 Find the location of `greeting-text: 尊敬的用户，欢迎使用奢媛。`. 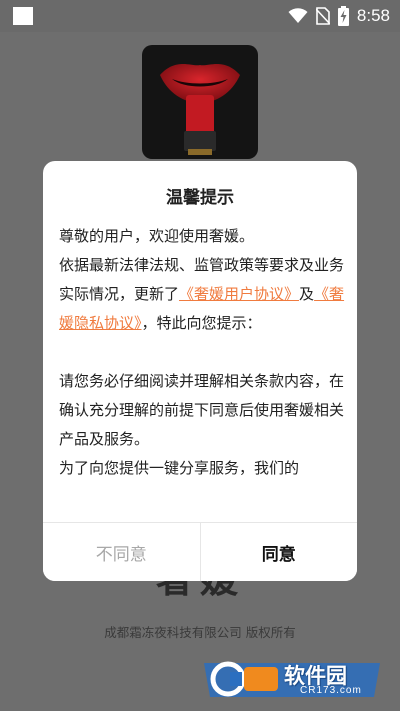

greeting-text: 尊敬的用户，欢迎使用奢媛。 is located at coordinates (157, 236).